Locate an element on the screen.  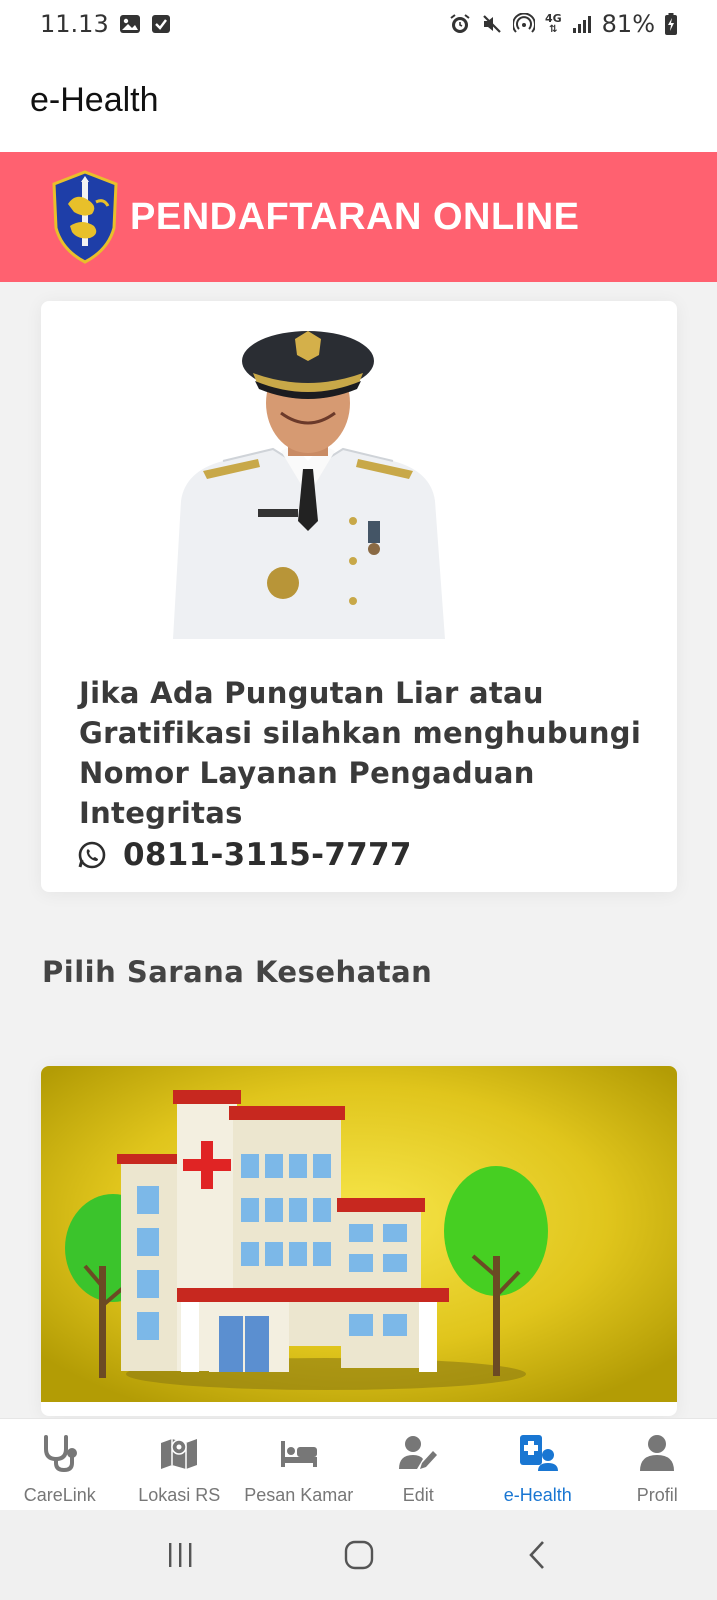
banner-title: PENDAFTARAN ONLINE is located at coordinates (355, 216).